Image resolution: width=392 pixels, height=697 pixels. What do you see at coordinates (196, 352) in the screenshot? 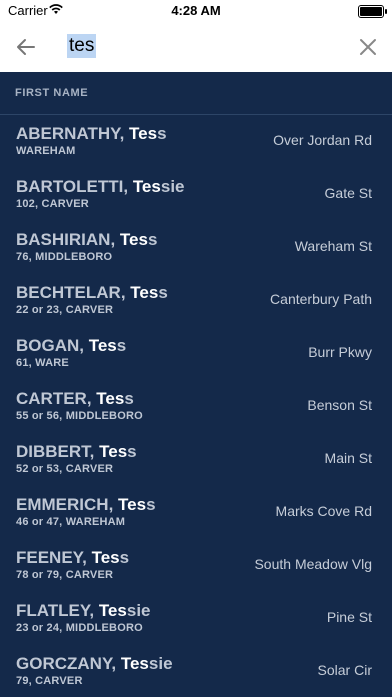
I see `list-item: BOGAN, Tess 61, WARE Burr Pkwy` at bounding box center [196, 352].